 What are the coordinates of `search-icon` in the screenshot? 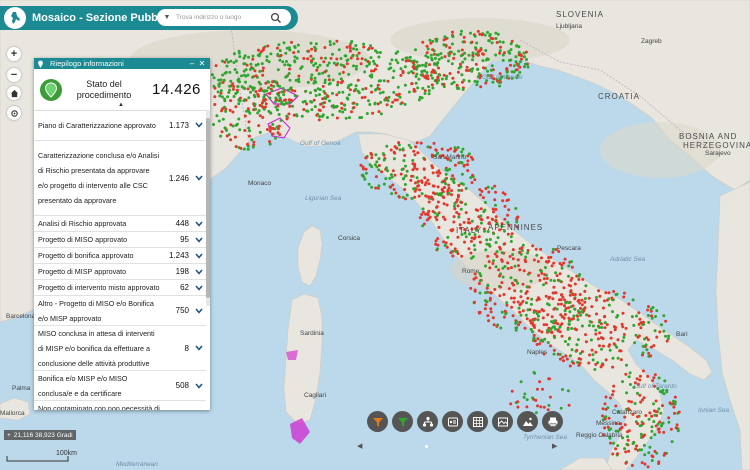 It's located at (277, 18).